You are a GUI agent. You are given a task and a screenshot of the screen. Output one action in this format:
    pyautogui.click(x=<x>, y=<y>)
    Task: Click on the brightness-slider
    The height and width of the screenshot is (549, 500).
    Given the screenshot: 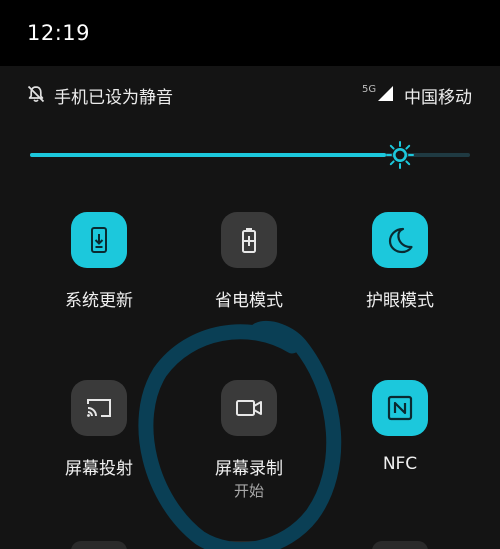 What is the action you would take?
    pyautogui.click(x=250, y=155)
    